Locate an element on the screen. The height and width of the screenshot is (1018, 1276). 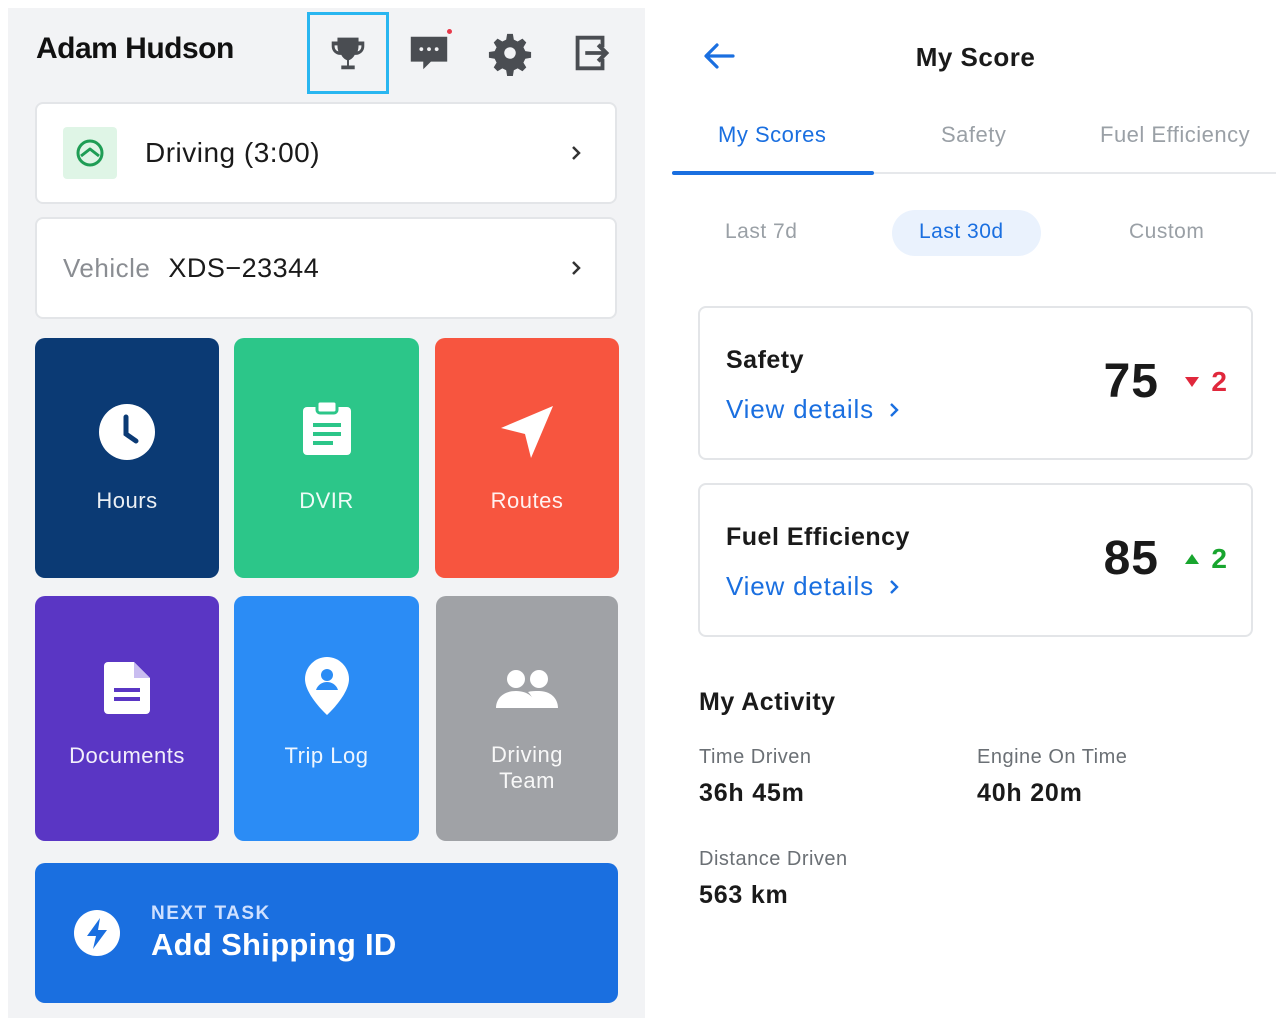
active-tab-indicator is located at coordinates (773, 173).